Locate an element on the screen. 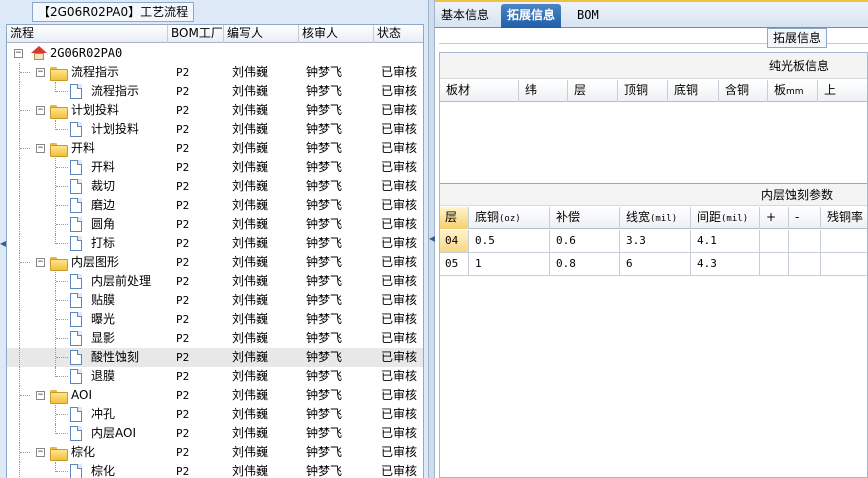 This screenshot has width=868, height=478. tree-folder-row: − 棕化 P2 刘伟巍 钟梦飞 已审核 is located at coordinates (215, 452).